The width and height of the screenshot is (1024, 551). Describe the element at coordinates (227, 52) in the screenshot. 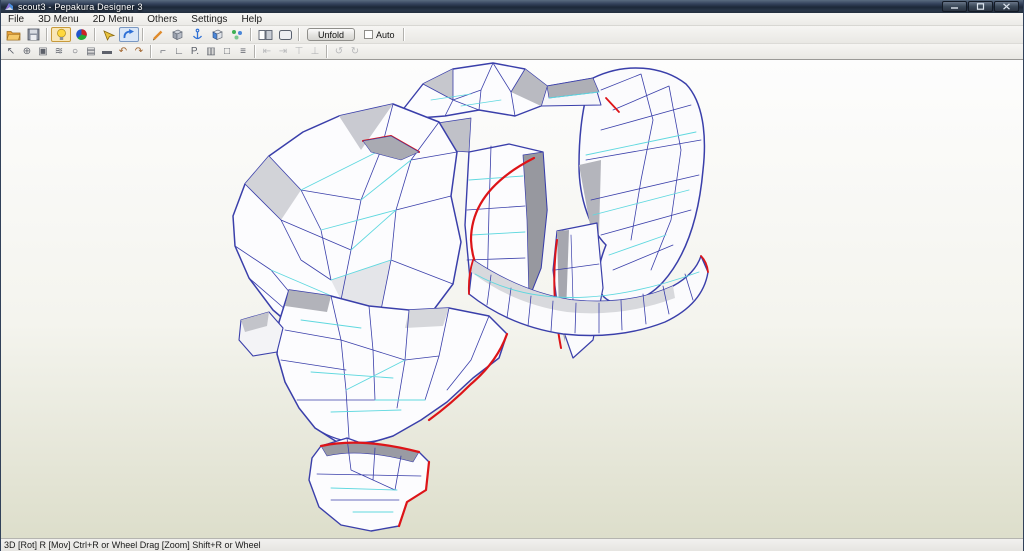

I see `box-select-icon: □` at that location.